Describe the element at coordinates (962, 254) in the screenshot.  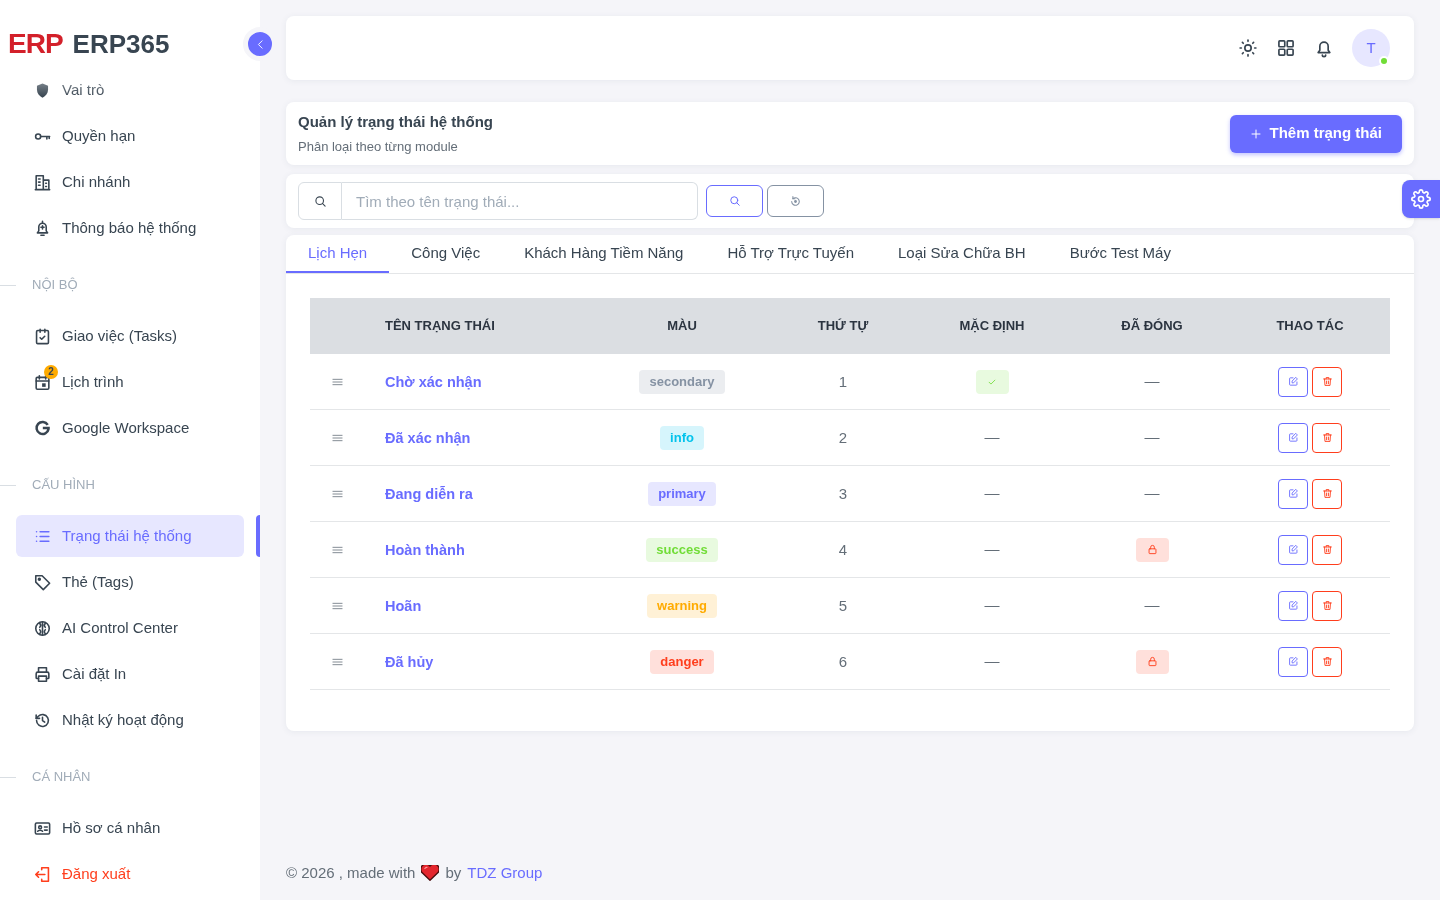
I see `tab: Loại Sửa Chữa BH` at that location.